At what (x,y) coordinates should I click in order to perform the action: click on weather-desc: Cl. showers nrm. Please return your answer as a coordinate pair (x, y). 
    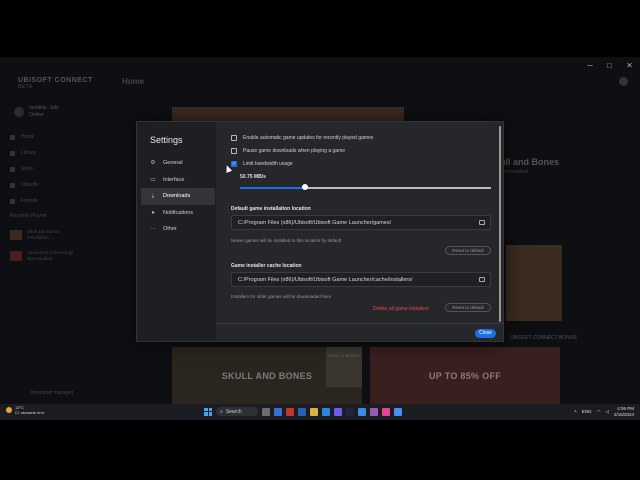
    Looking at the image, I should click on (29, 412).